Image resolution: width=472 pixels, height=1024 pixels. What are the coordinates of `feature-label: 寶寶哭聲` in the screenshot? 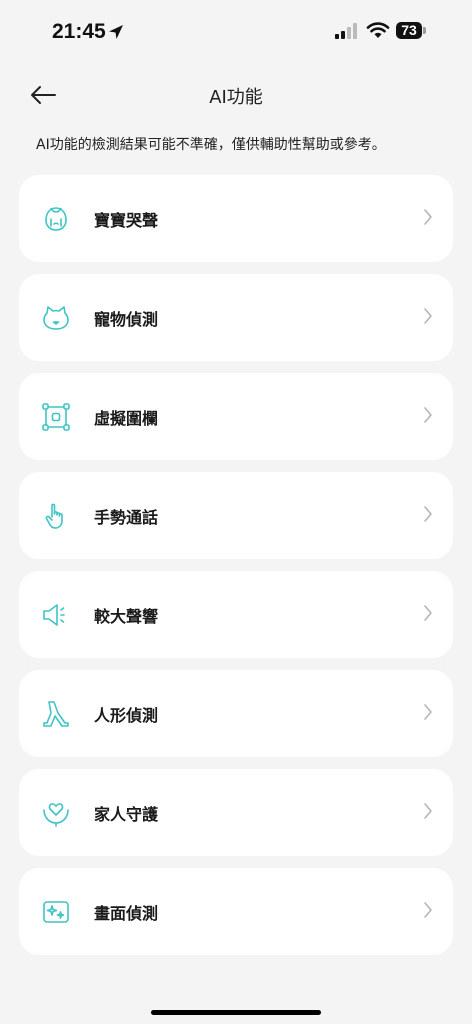 It's located at (126, 220).